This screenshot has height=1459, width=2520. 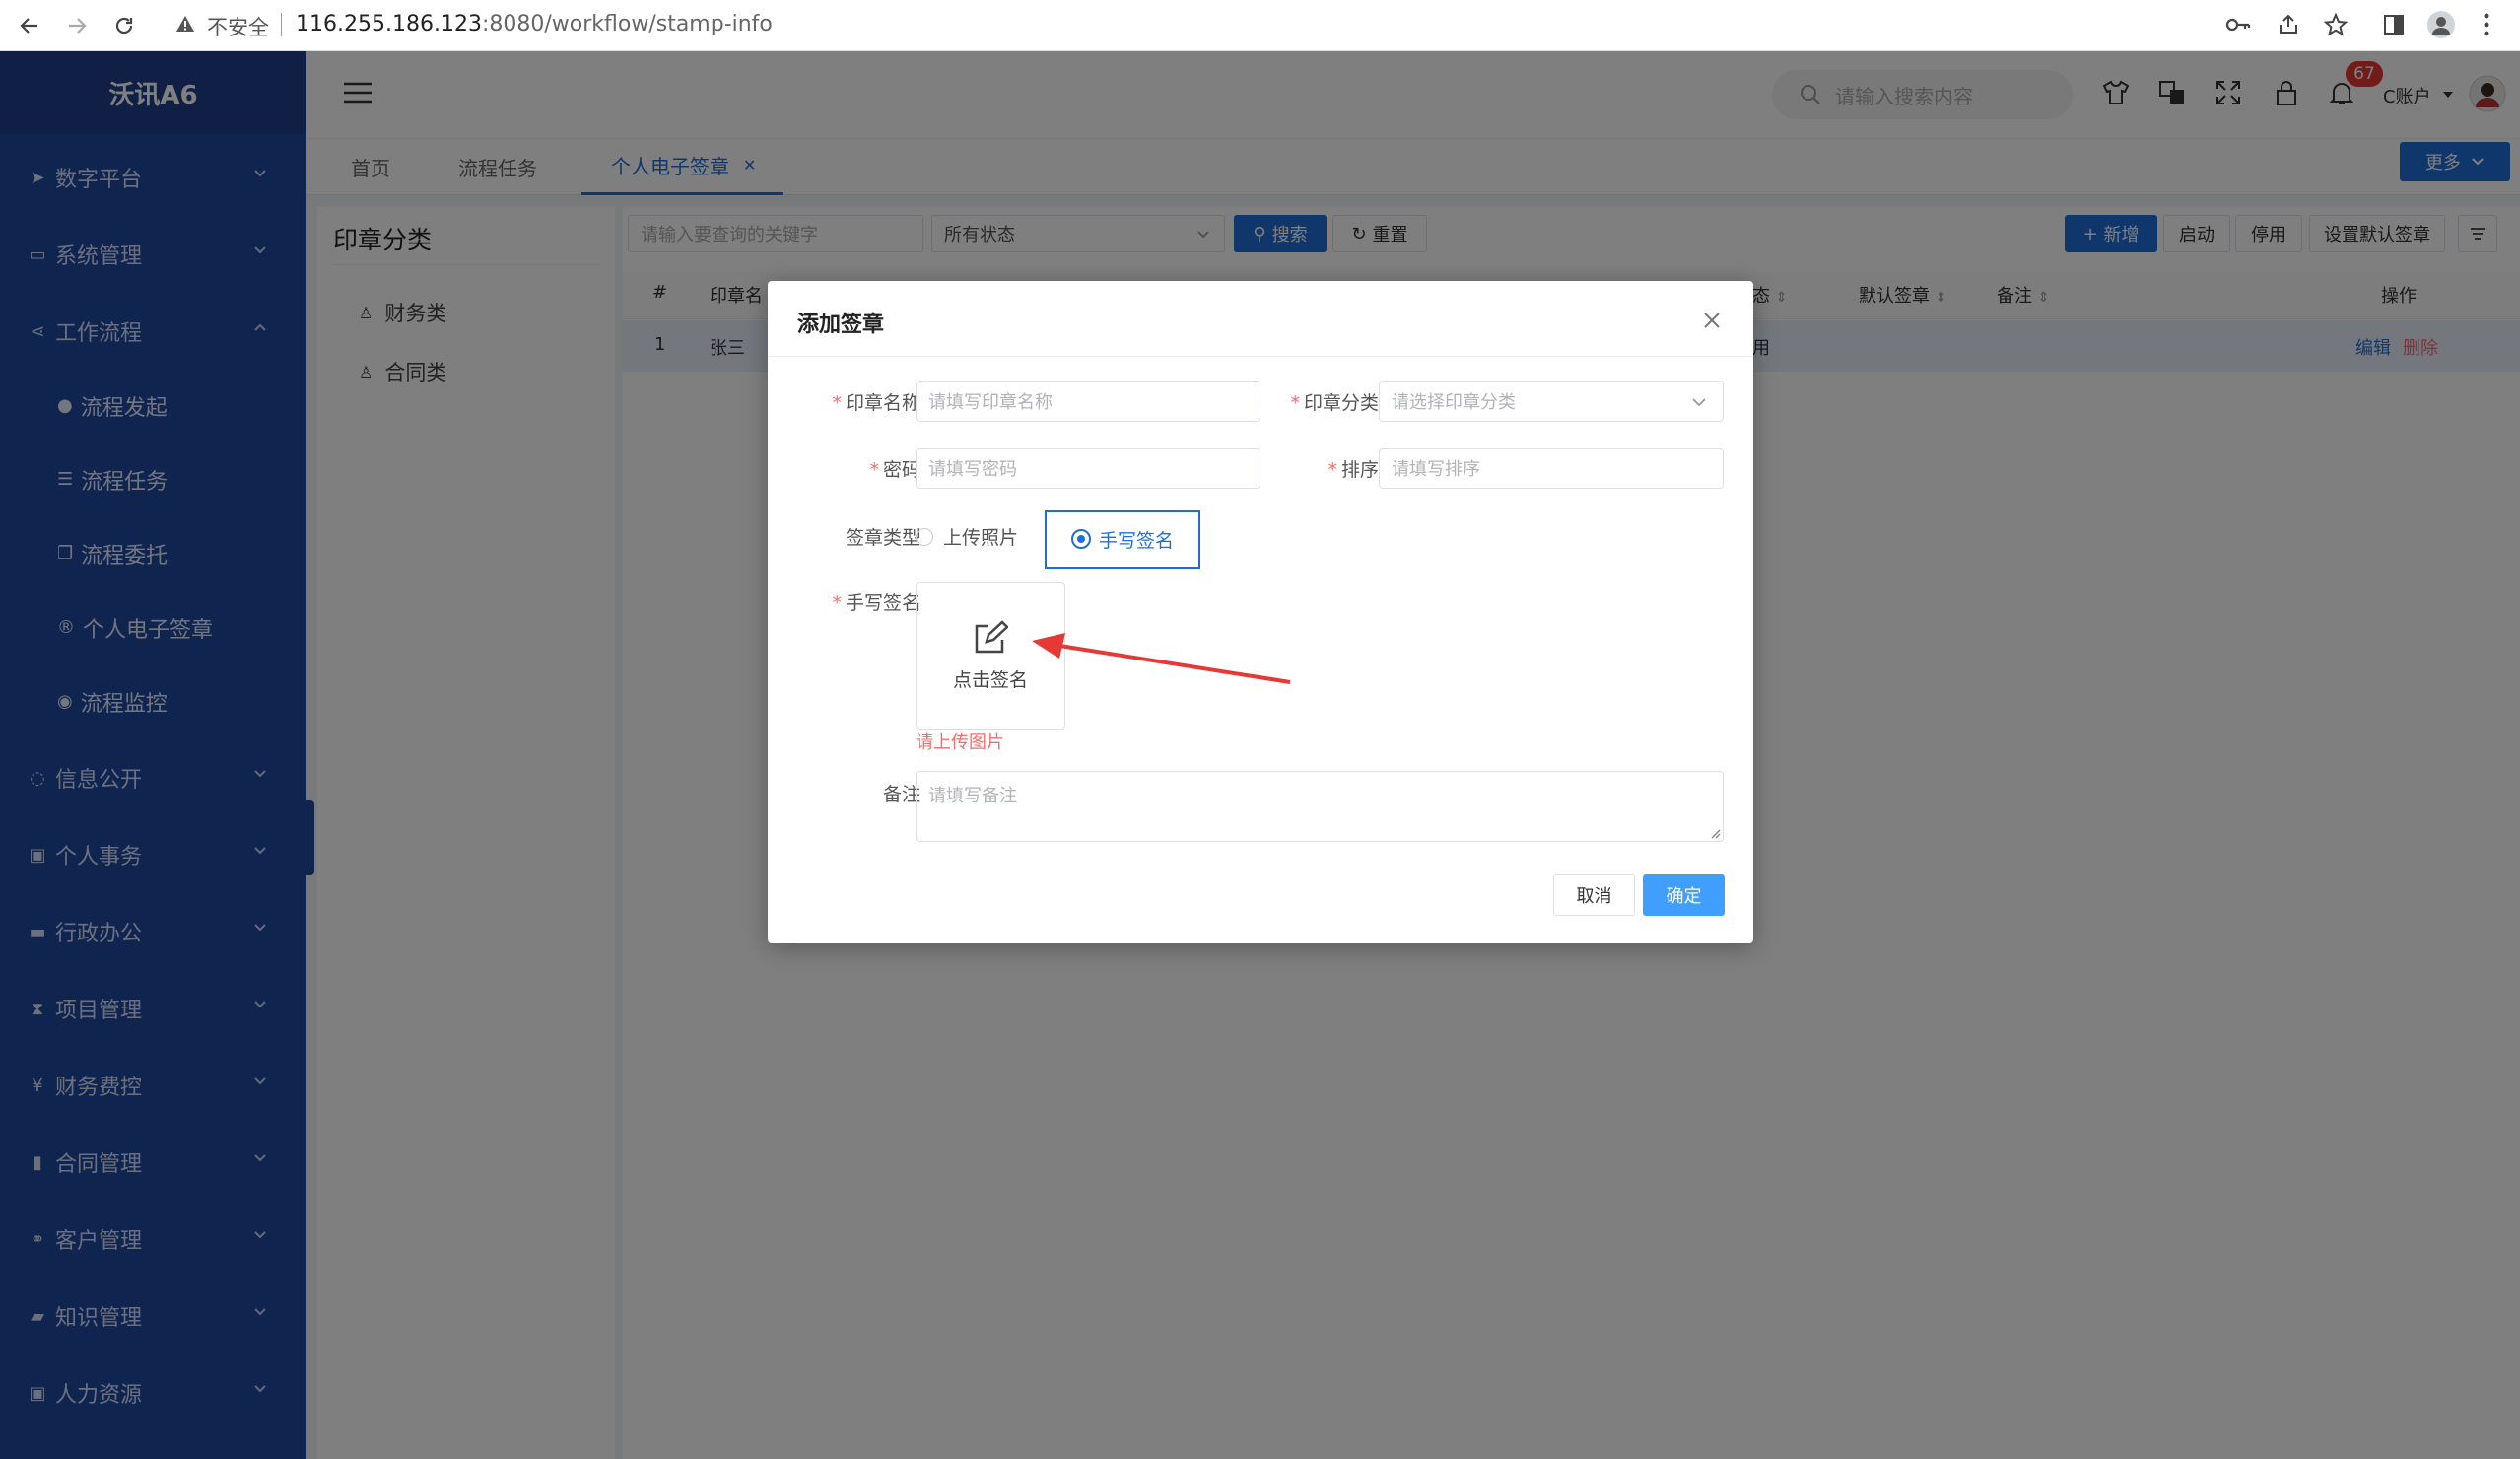 What do you see at coordinates (2238, 24) in the screenshot?
I see `key-icon` at bounding box center [2238, 24].